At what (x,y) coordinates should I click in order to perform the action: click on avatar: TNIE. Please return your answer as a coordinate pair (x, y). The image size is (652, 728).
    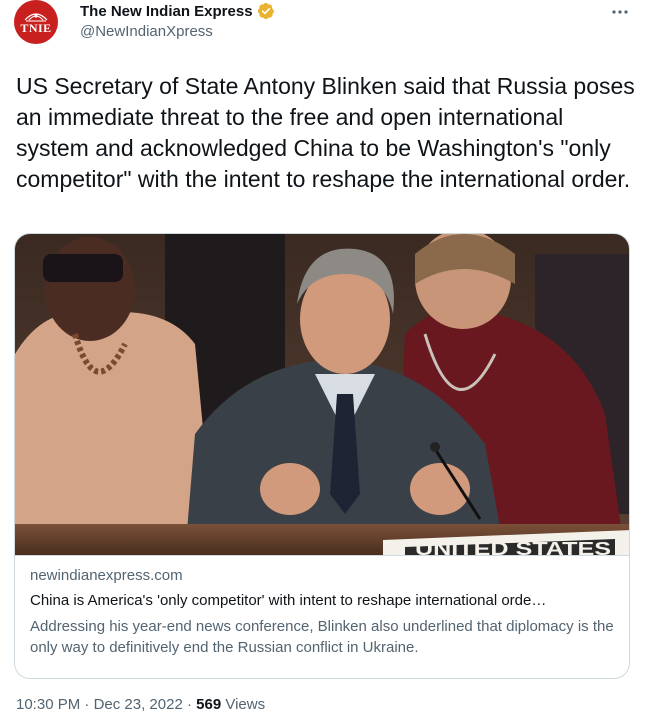
    Looking at the image, I should click on (36, 22).